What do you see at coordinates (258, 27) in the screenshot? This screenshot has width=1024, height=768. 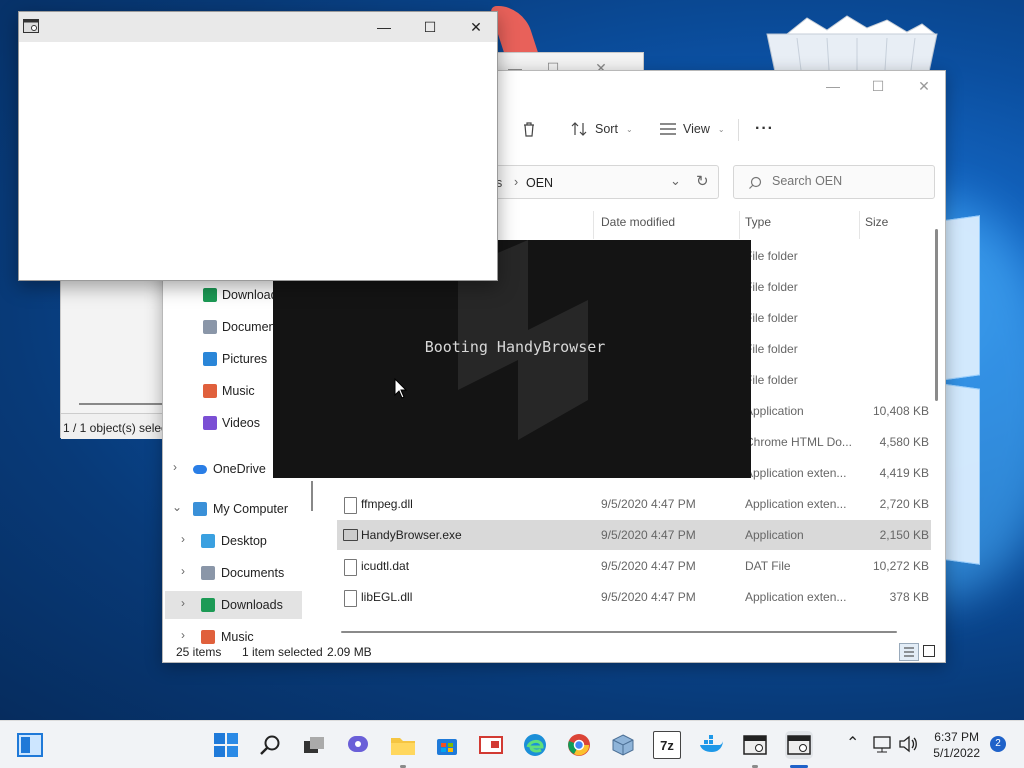 I see `title-bar: — ☐ ✕` at bounding box center [258, 27].